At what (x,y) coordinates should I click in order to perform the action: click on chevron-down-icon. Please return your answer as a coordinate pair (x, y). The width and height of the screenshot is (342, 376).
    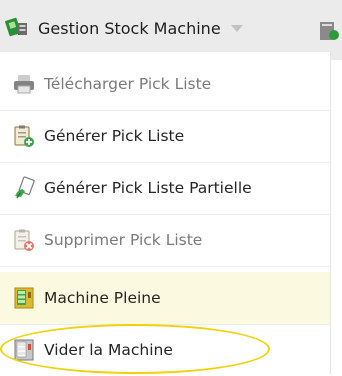
    Looking at the image, I should click on (236, 28).